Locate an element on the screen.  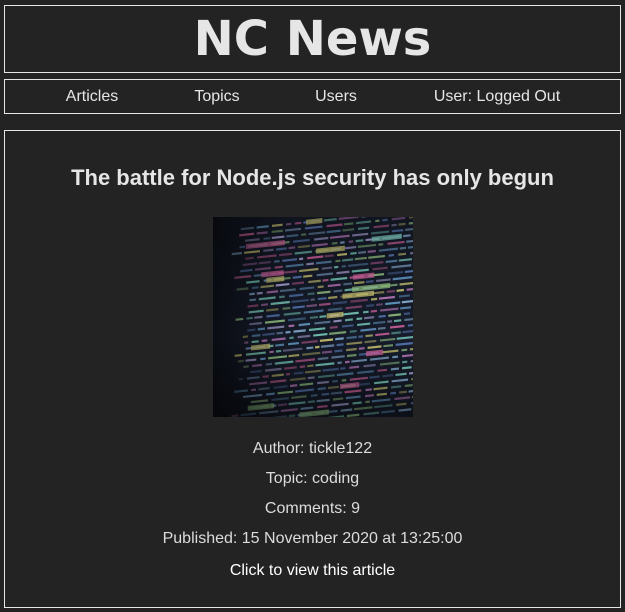
view-article-link: Click to view this article is located at coordinates (312, 571).